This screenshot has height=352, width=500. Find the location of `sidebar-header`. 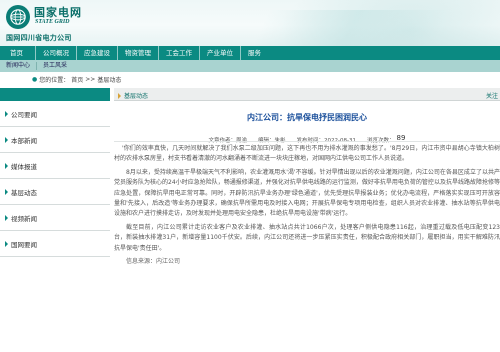

sidebar-header is located at coordinates (55, 94).